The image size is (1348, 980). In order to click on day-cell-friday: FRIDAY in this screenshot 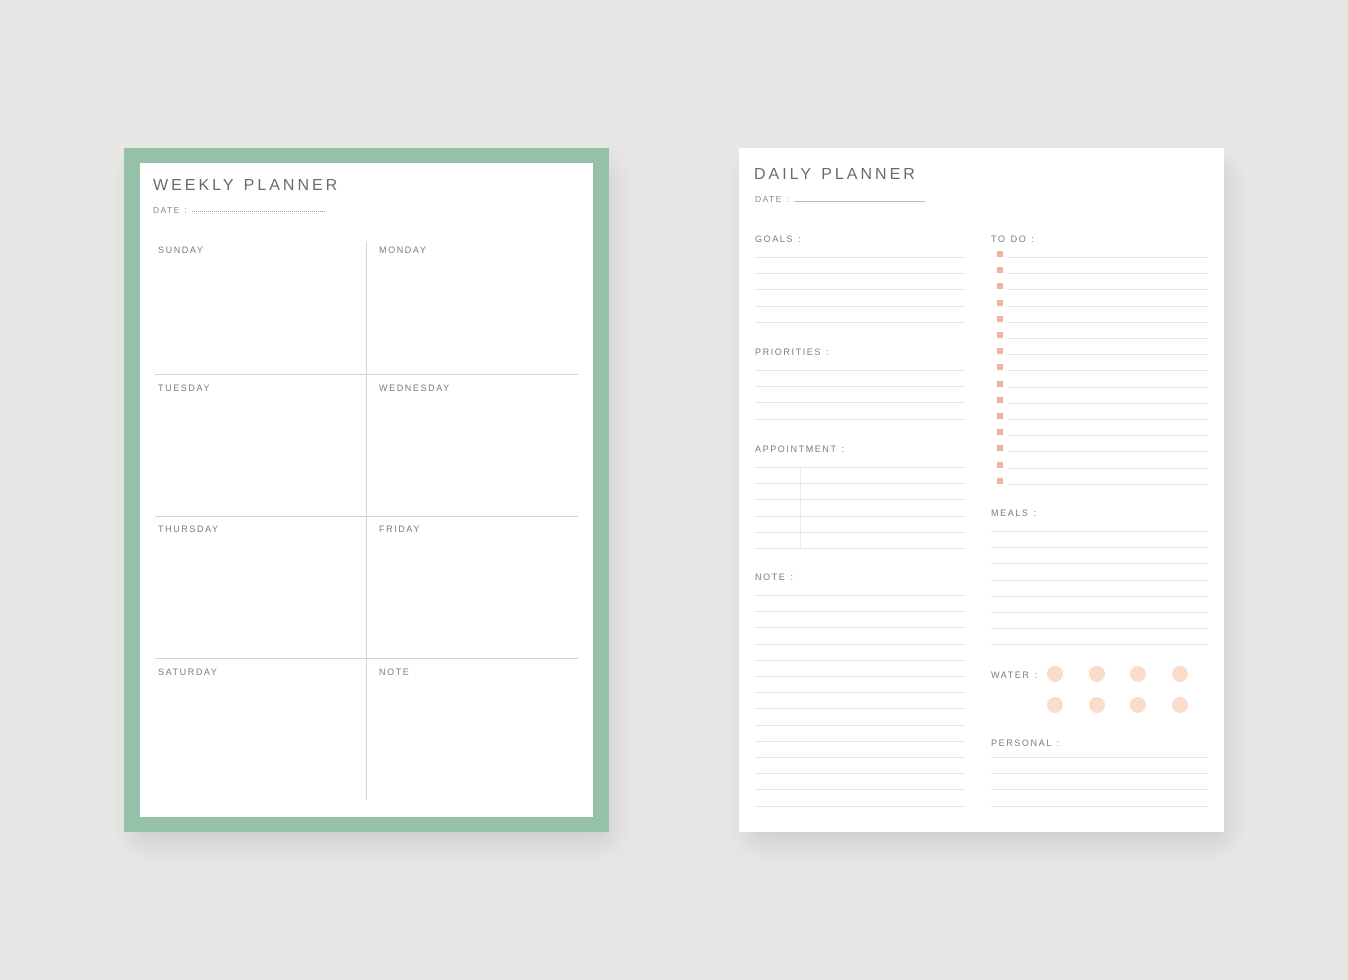, I will do `click(472, 587)`.